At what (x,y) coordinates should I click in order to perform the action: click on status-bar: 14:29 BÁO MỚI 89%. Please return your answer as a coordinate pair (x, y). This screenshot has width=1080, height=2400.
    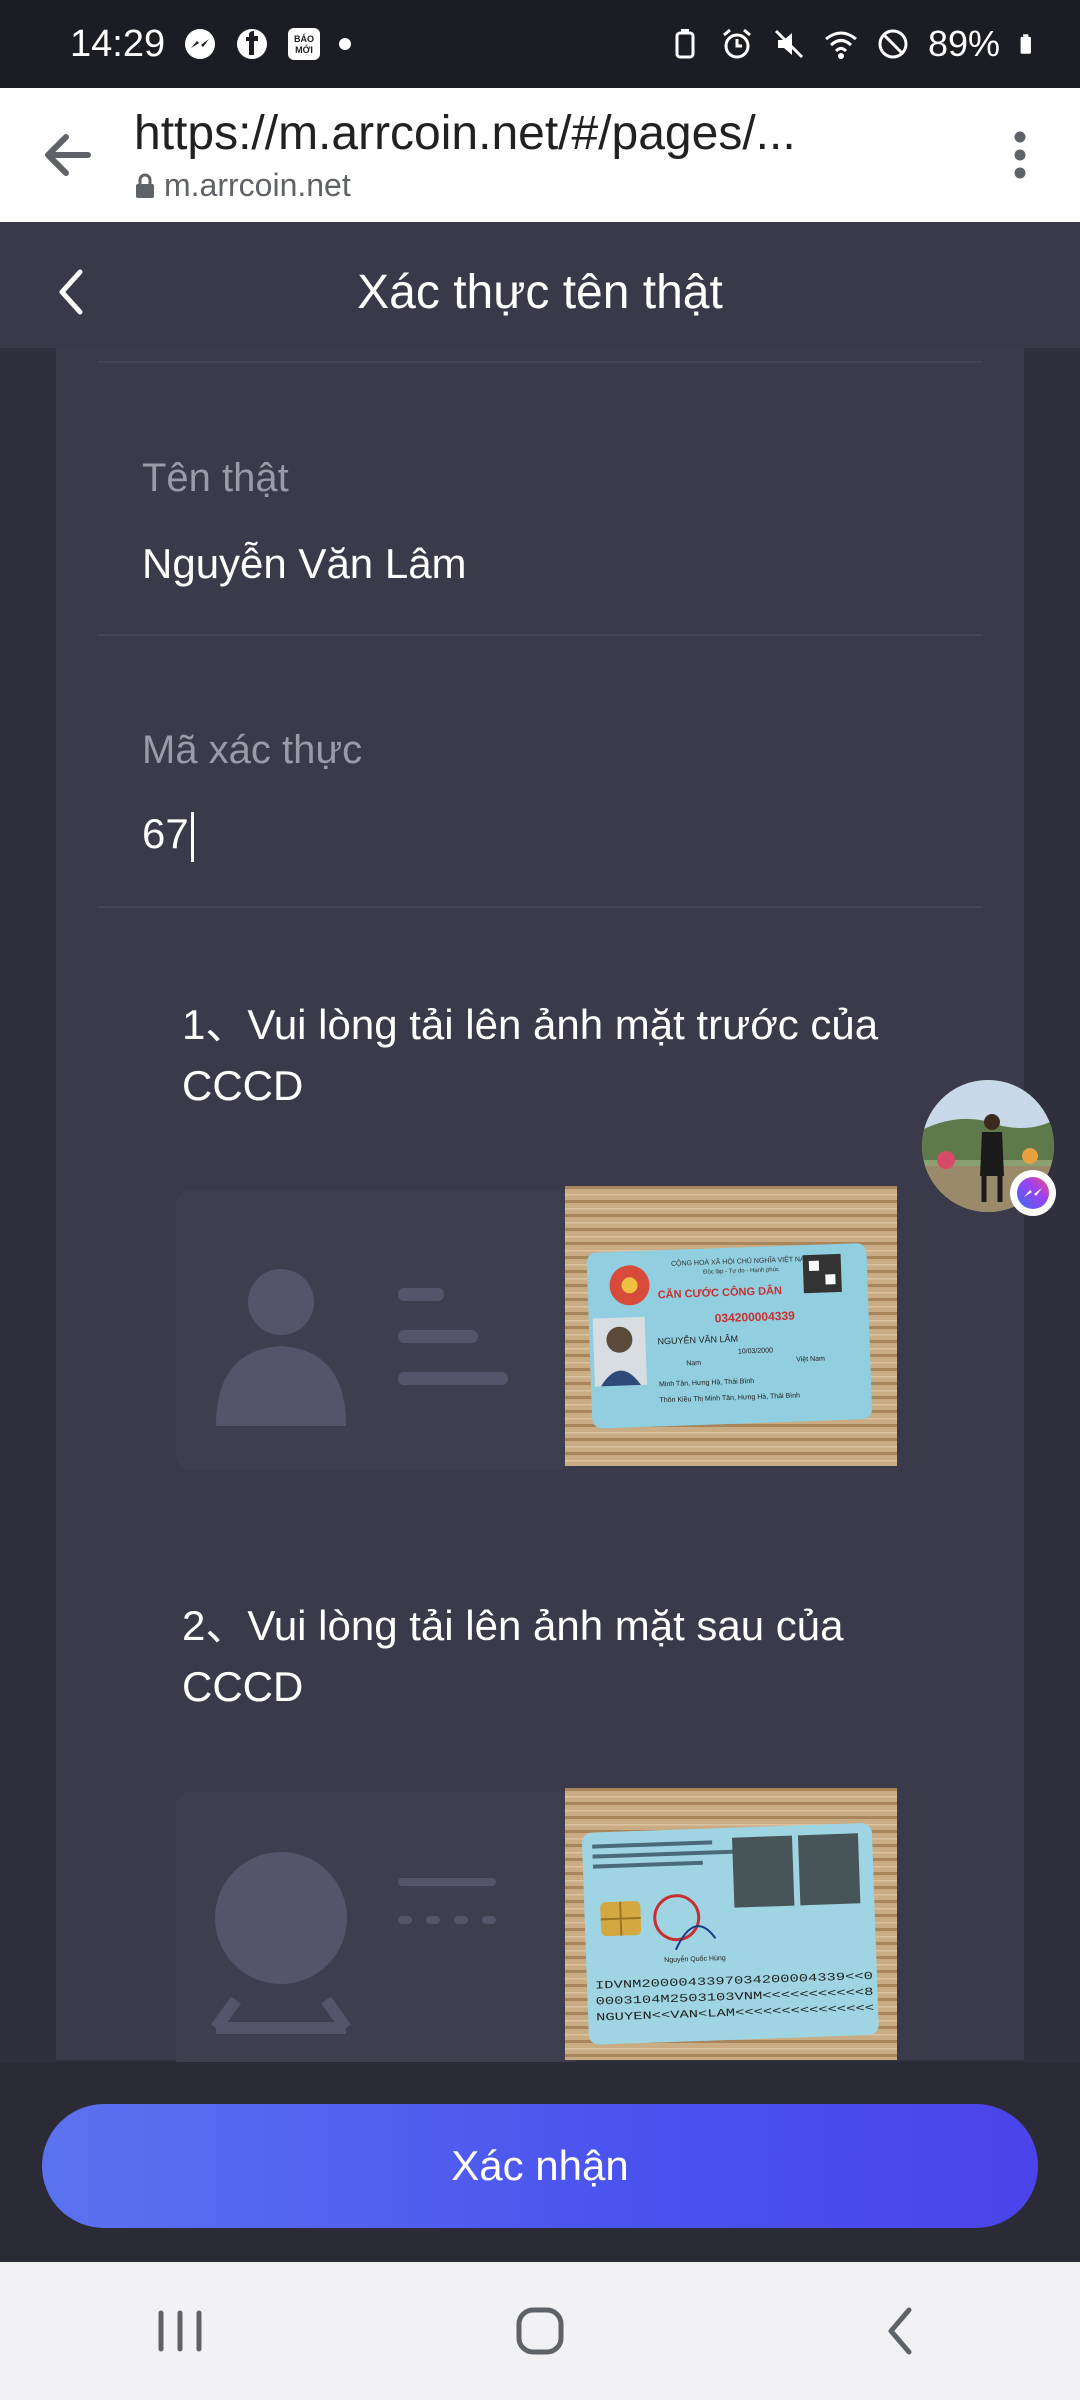
    Looking at the image, I should click on (540, 44).